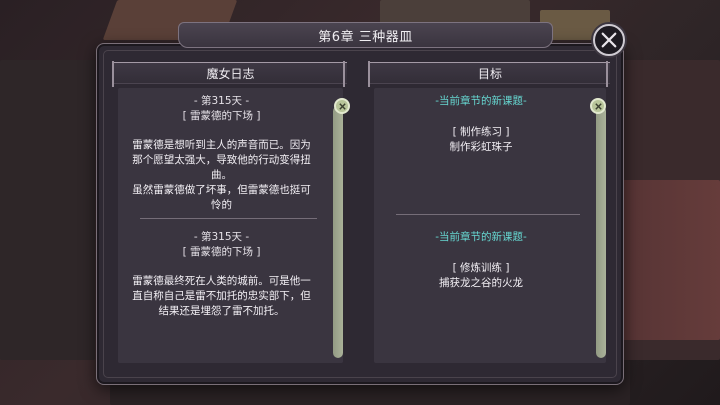 The height and width of the screenshot is (405, 720). I want to click on journal-heading: 魔女日志, so click(230, 73).